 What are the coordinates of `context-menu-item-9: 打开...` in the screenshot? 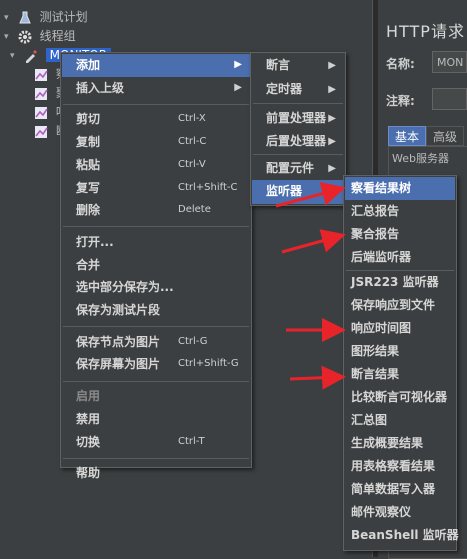 It's located at (156, 242).